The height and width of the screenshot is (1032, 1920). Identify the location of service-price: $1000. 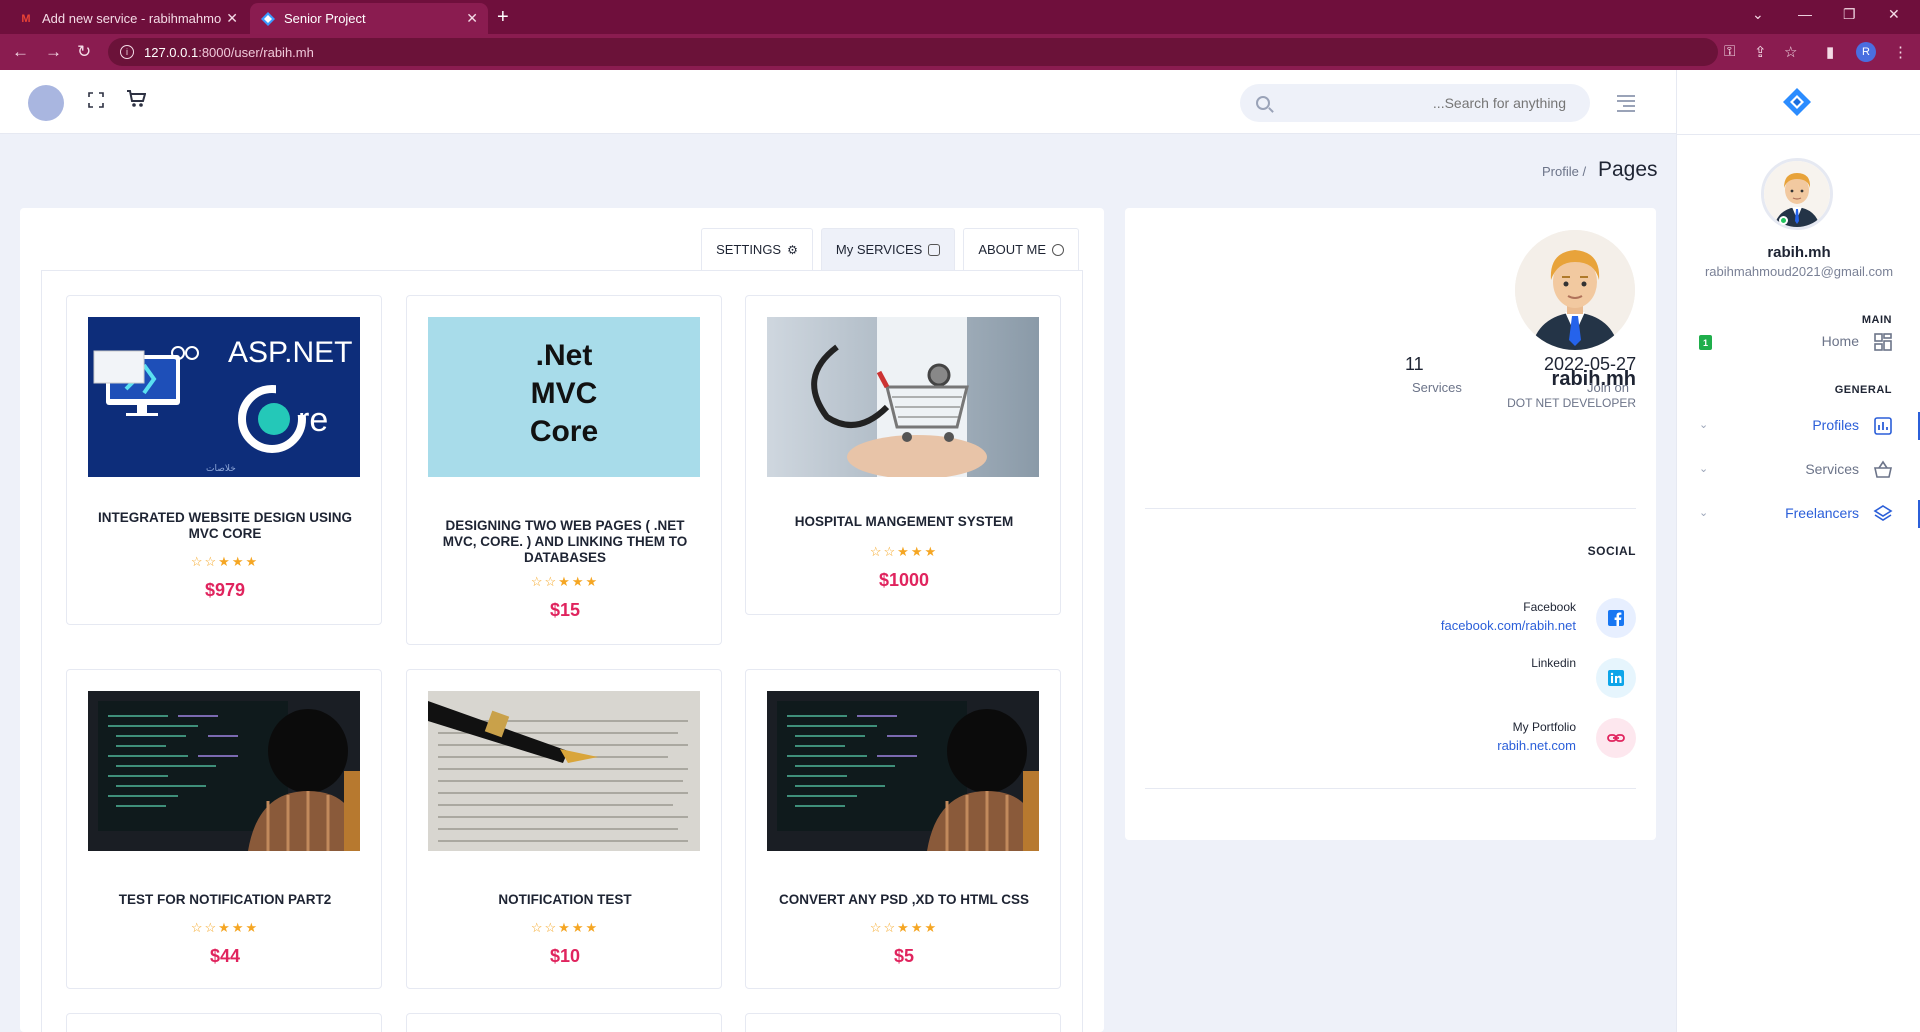
(904, 580).